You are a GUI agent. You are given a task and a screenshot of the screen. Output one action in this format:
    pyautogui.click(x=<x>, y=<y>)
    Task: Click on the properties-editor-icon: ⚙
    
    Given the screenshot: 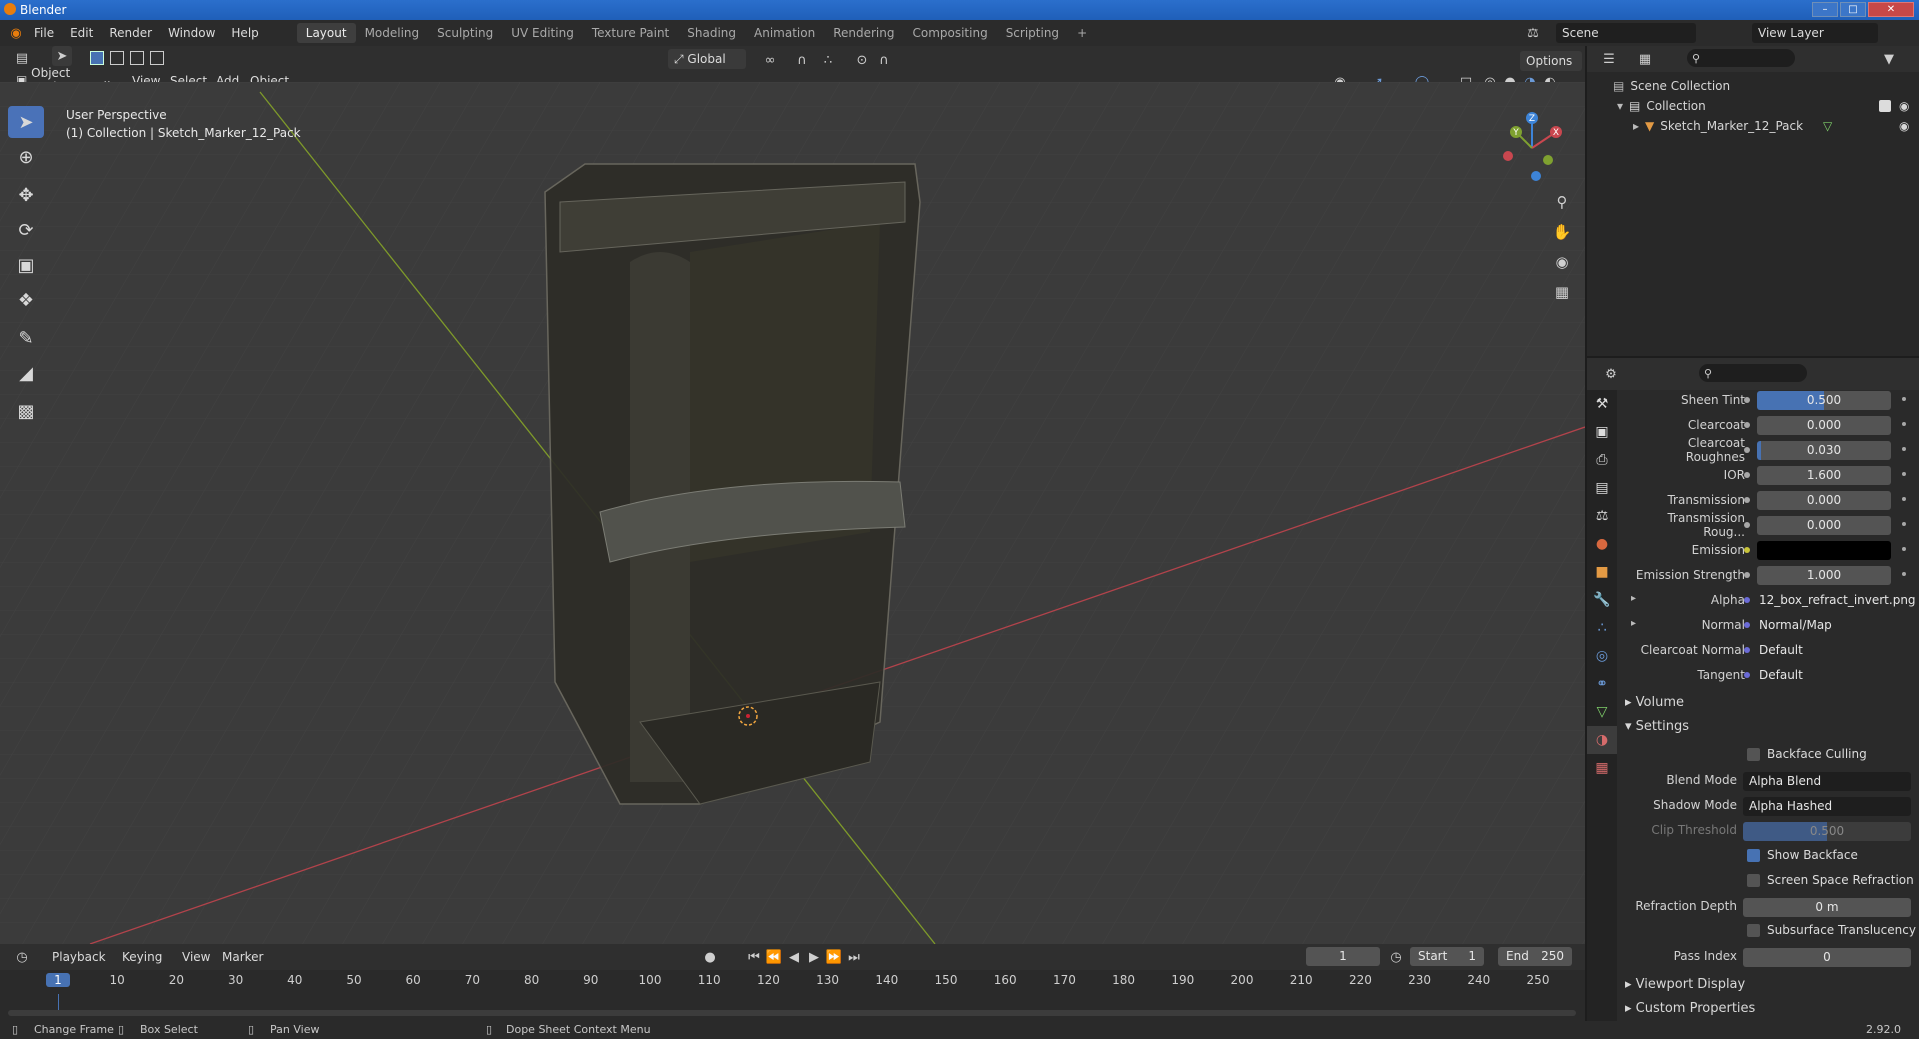 What is the action you would take?
    pyautogui.click(x=1611, y=374)
    